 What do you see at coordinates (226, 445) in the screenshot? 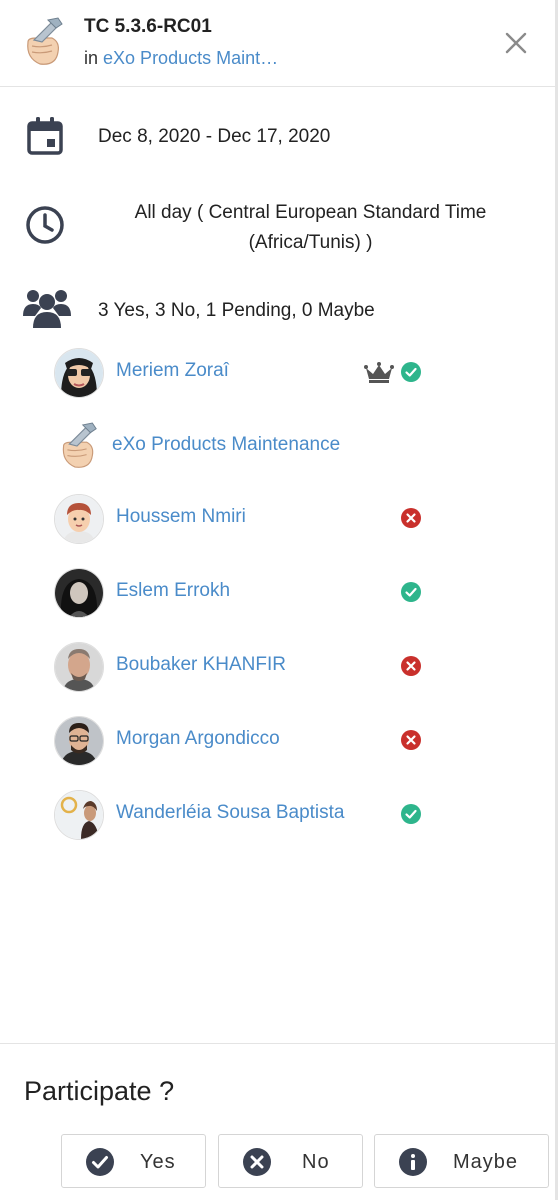
I see `participant-name: eXo Products Maintenance` at bounding box center [226, 445].